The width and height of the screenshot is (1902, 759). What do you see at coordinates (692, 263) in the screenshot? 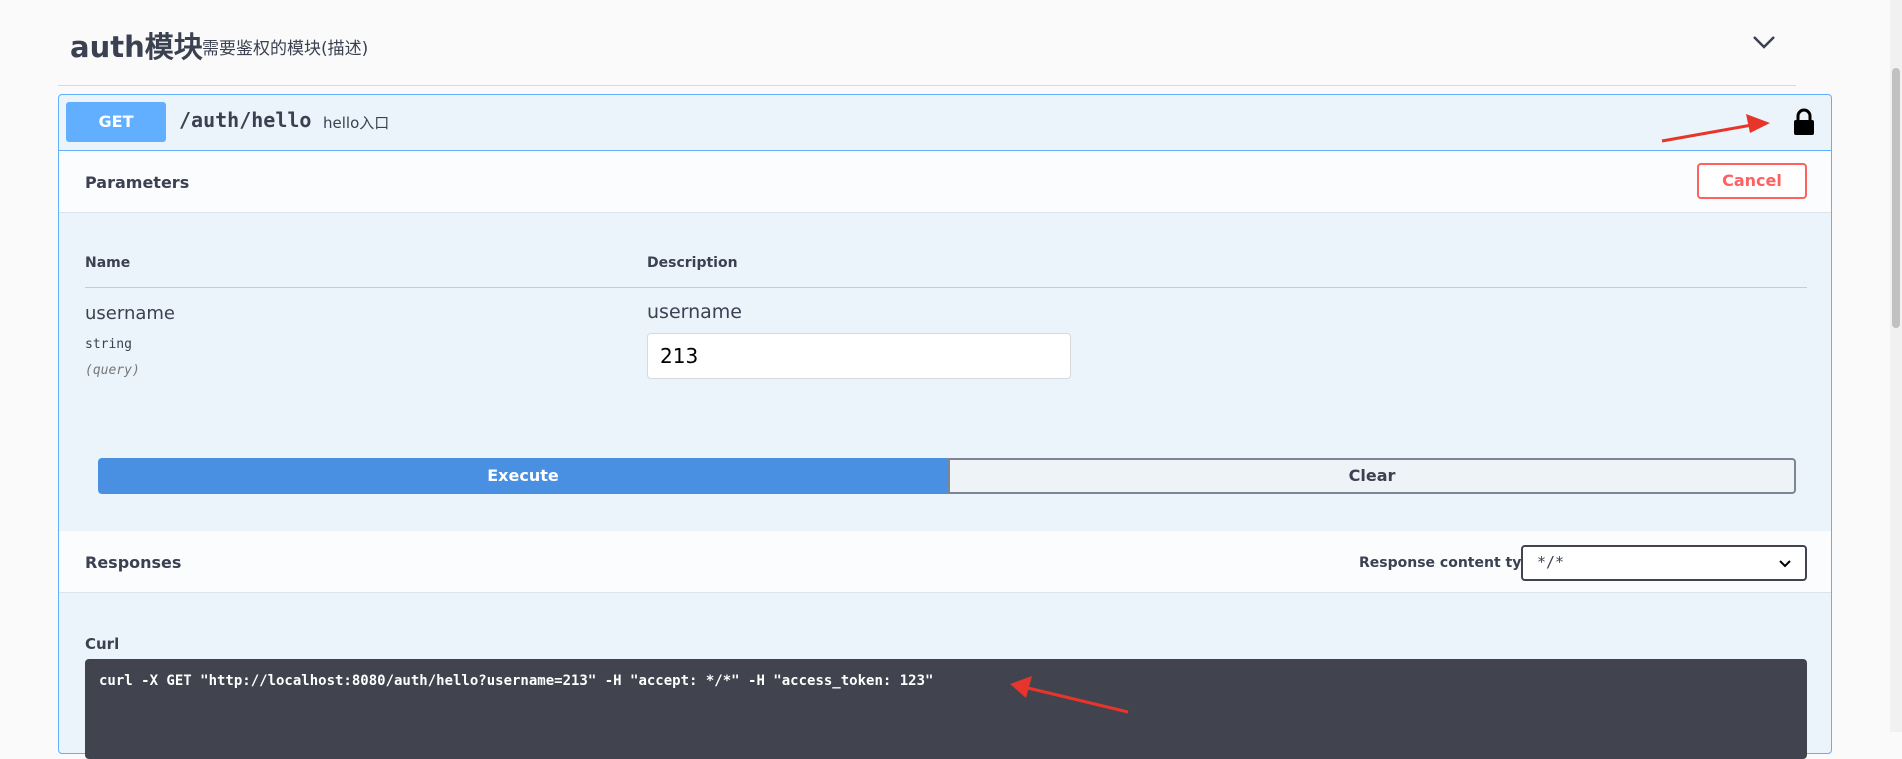
I see `description-column-header: Description` at bounding box center [692, 263].